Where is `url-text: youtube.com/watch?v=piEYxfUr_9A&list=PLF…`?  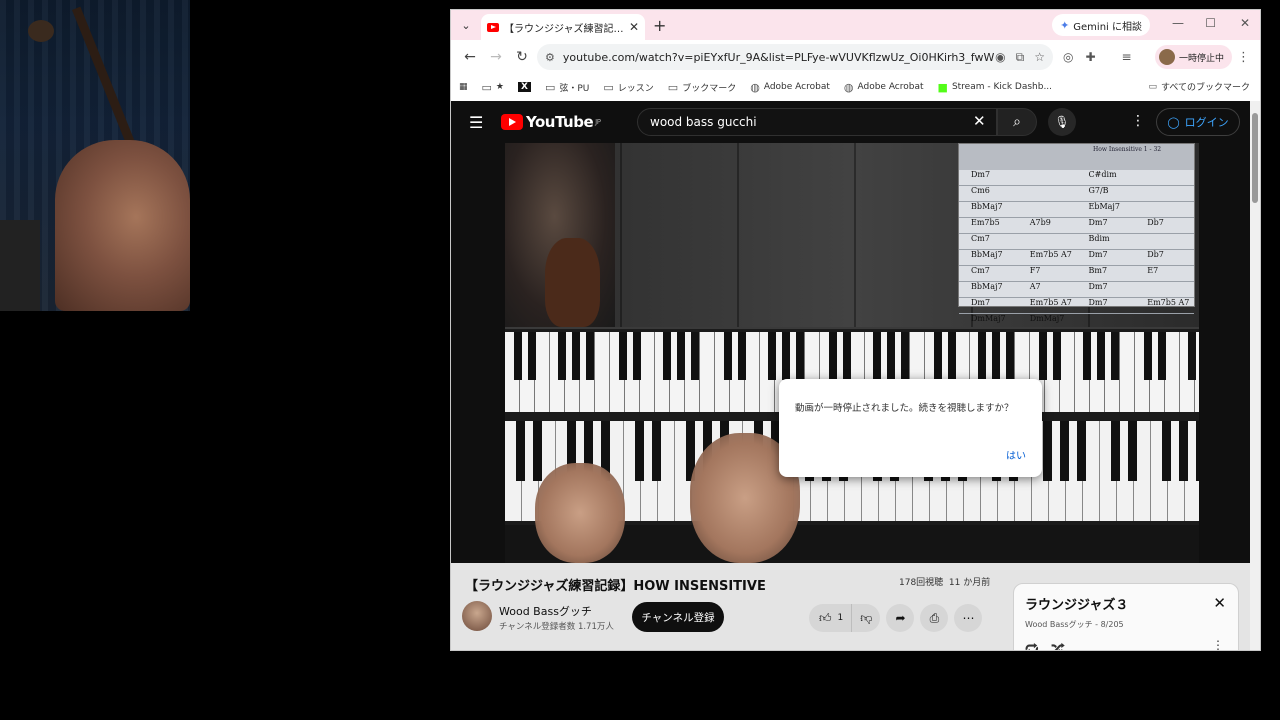
url-text: youtube.com/watch?v=piEYxfUr_9A&list=PLF… is located at coordinates (779, 57).